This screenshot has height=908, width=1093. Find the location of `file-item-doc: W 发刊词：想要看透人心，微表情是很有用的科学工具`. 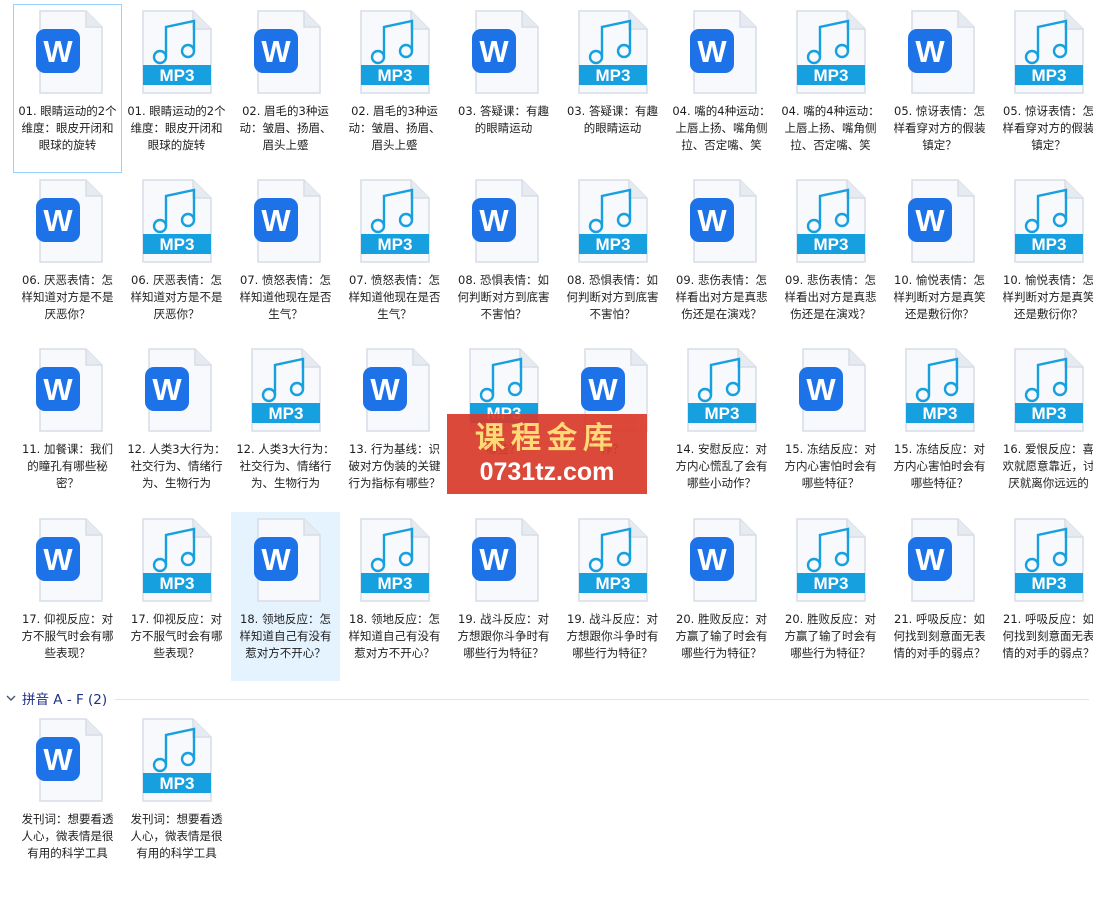

file-item-doc: W 发刊词：想要看透人心，微表情是很有用的科学工具 is located at coordinates (67, 796).